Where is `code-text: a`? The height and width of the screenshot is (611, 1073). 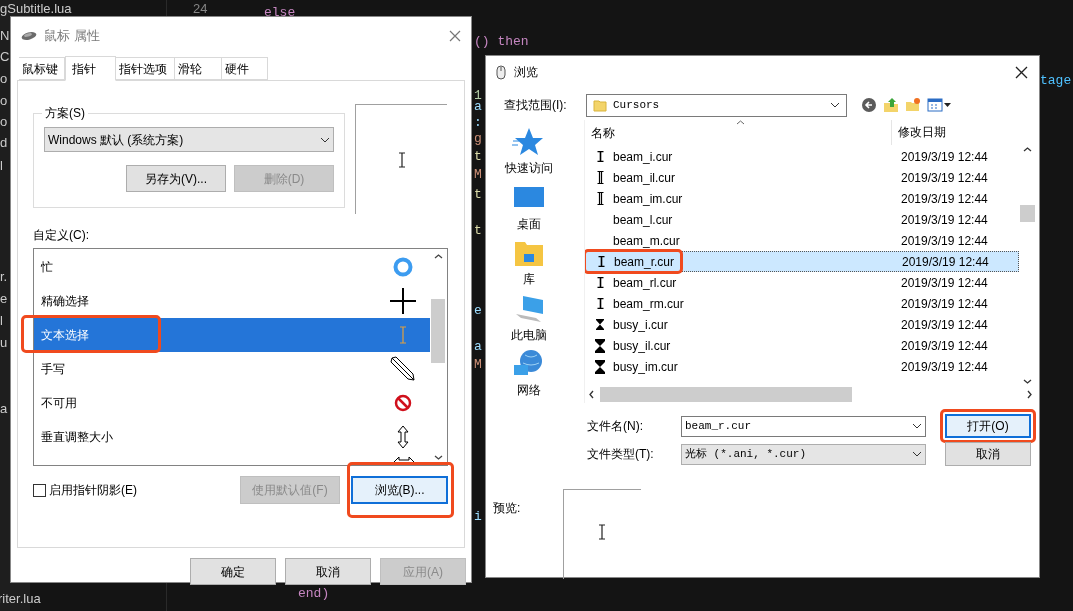
code-text: a is located at coordinates (478, 346).